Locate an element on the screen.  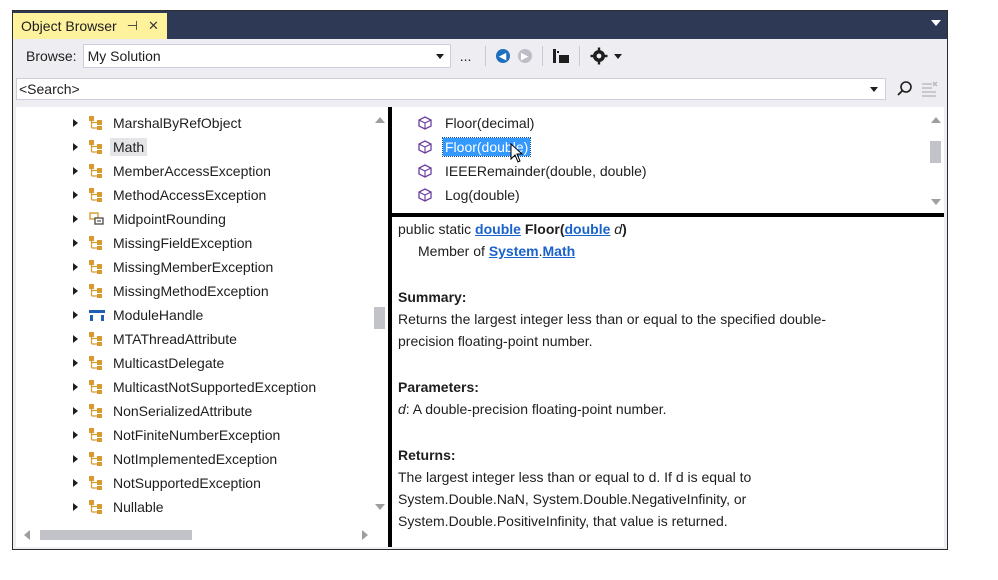
namespace-link: System is located at coordinates (514, 251).